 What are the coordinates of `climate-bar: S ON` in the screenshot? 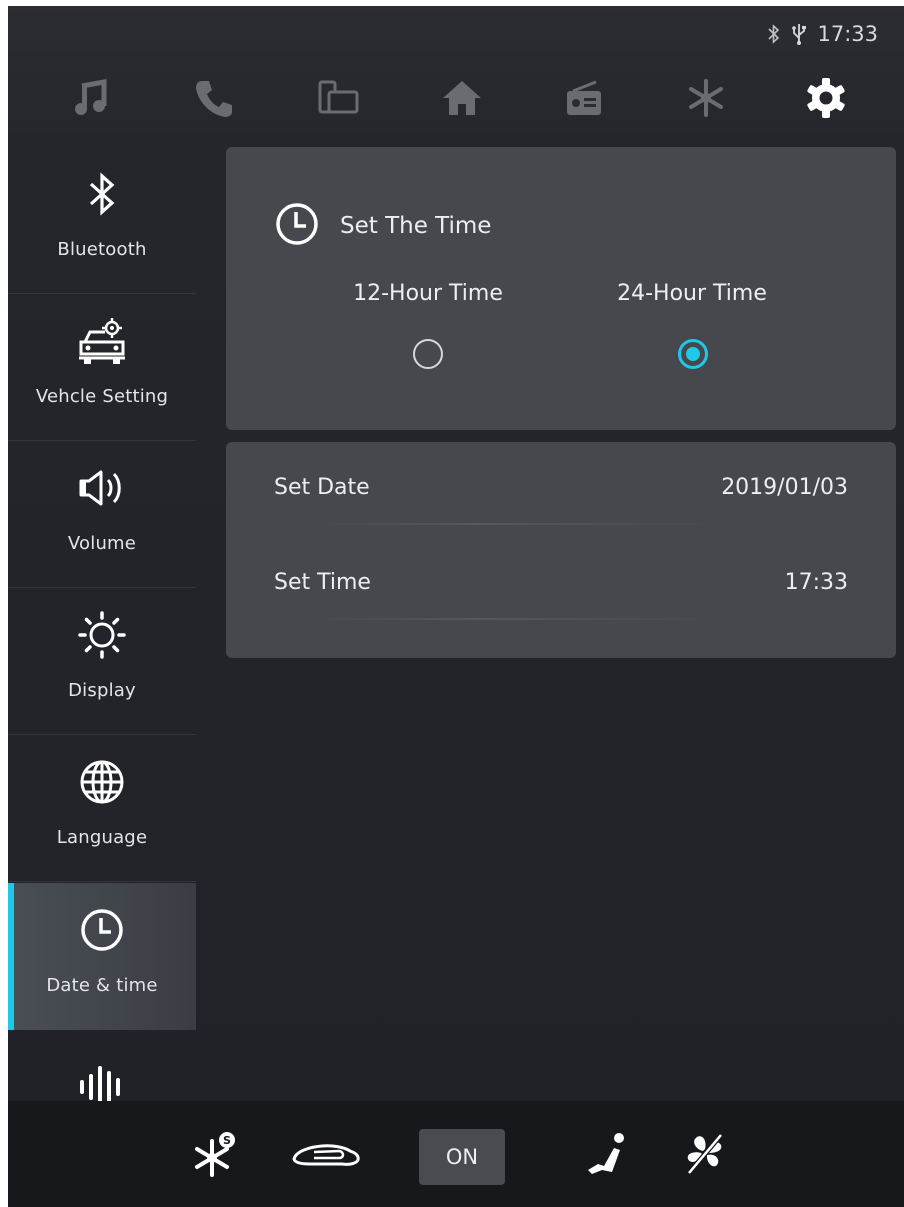 It's located at (456, 1154).